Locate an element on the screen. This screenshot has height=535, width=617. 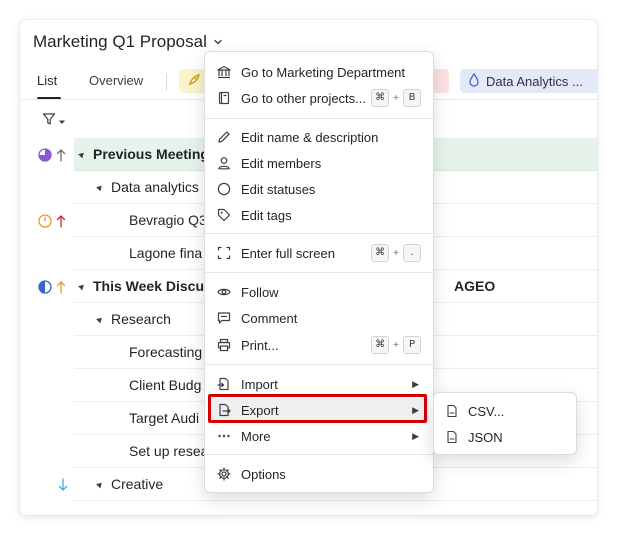
keyboard-shortcut: ⌘ + . is located at coordinates (396, 253).